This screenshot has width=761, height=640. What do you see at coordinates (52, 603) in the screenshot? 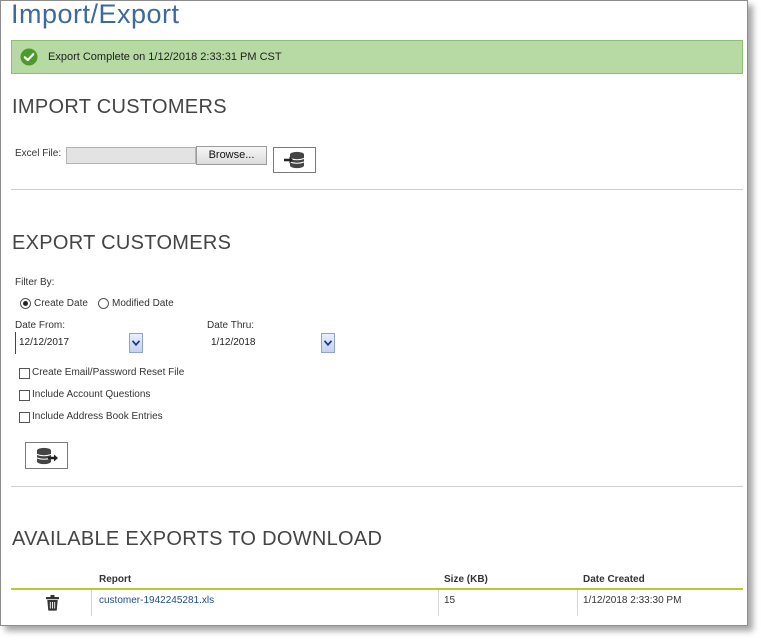
I see `trash-icon` at bounding box center [52, 603].